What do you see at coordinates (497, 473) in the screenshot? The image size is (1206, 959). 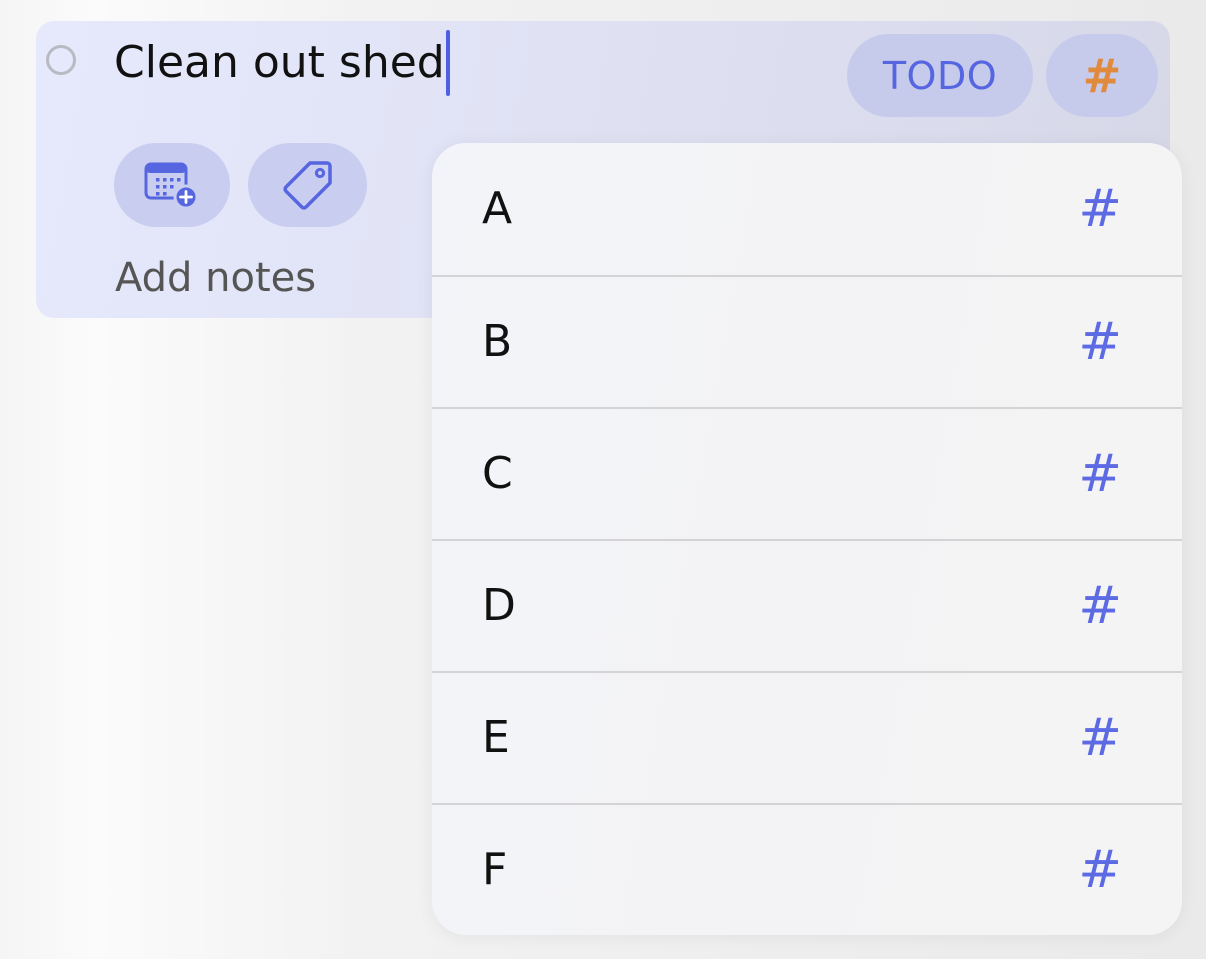 I see `tag-option-label: C` at bounding box center [497, 473].